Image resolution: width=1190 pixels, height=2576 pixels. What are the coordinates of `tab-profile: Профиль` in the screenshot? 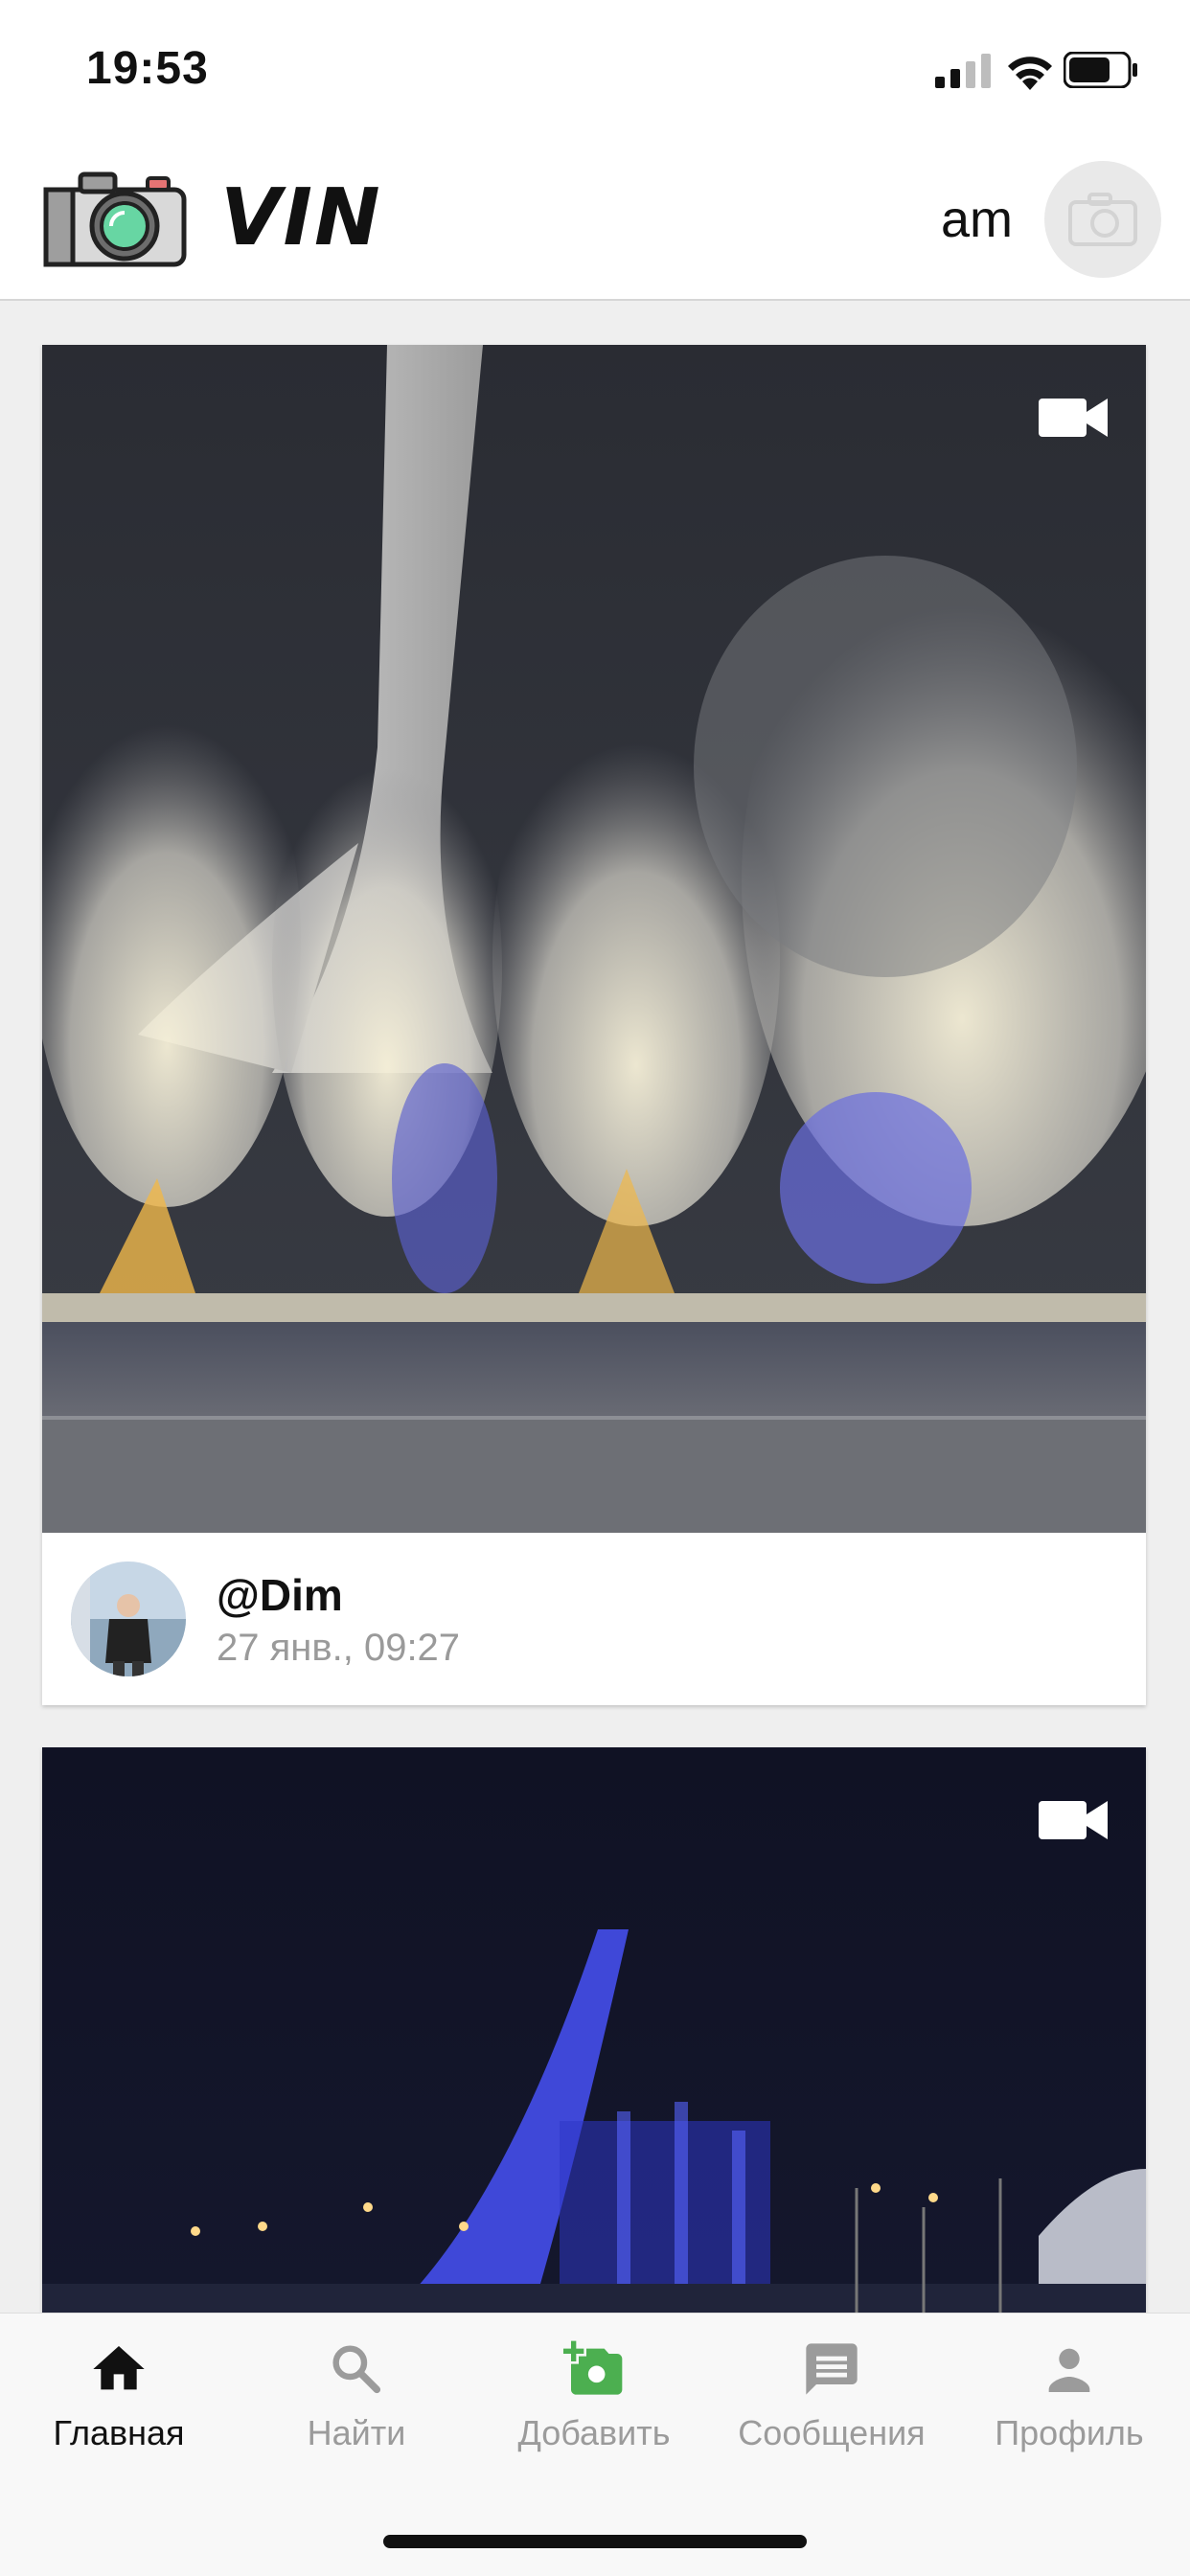 It's located at (1069, 2410).